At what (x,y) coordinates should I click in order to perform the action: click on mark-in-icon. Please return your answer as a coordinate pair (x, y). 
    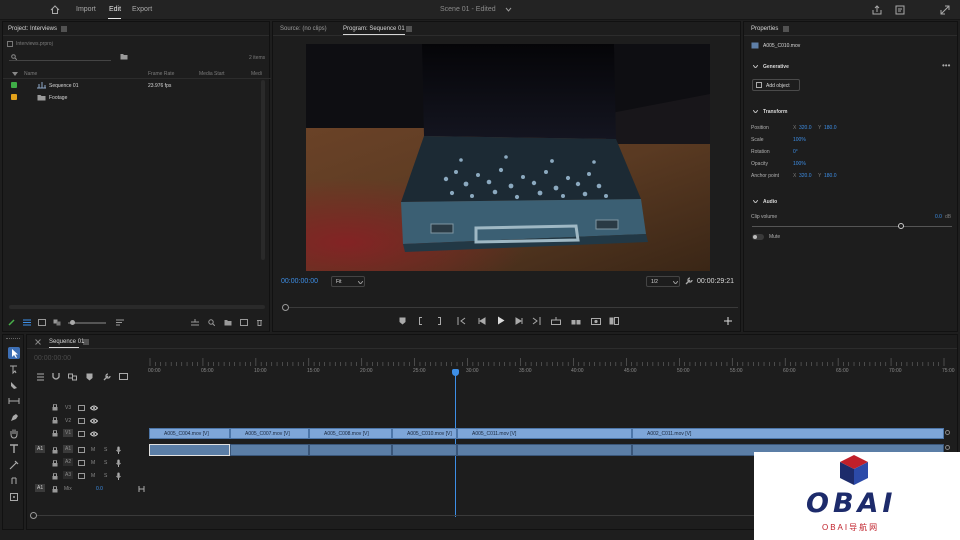
    Looking at the image, I should click on (421, 321).